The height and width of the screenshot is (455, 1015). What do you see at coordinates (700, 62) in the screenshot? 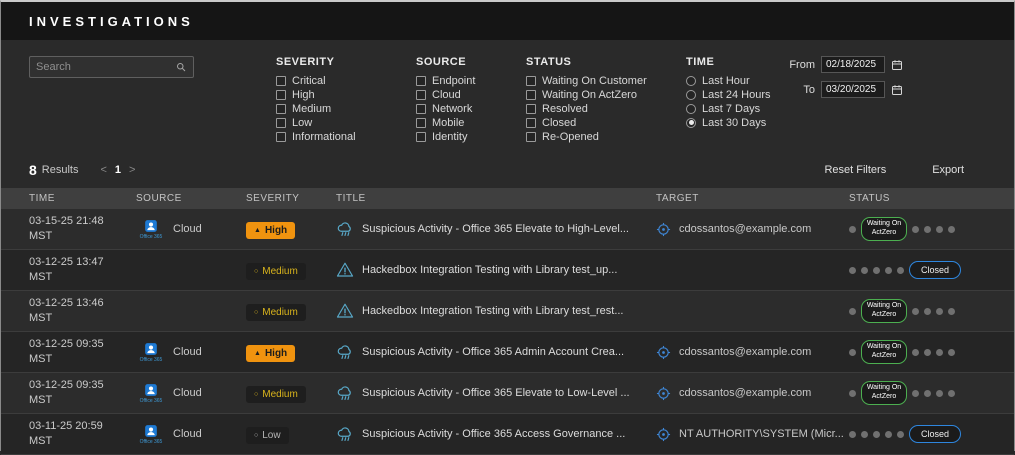
I see `filter-label-time: TIME` at bounding box center [700, 62].